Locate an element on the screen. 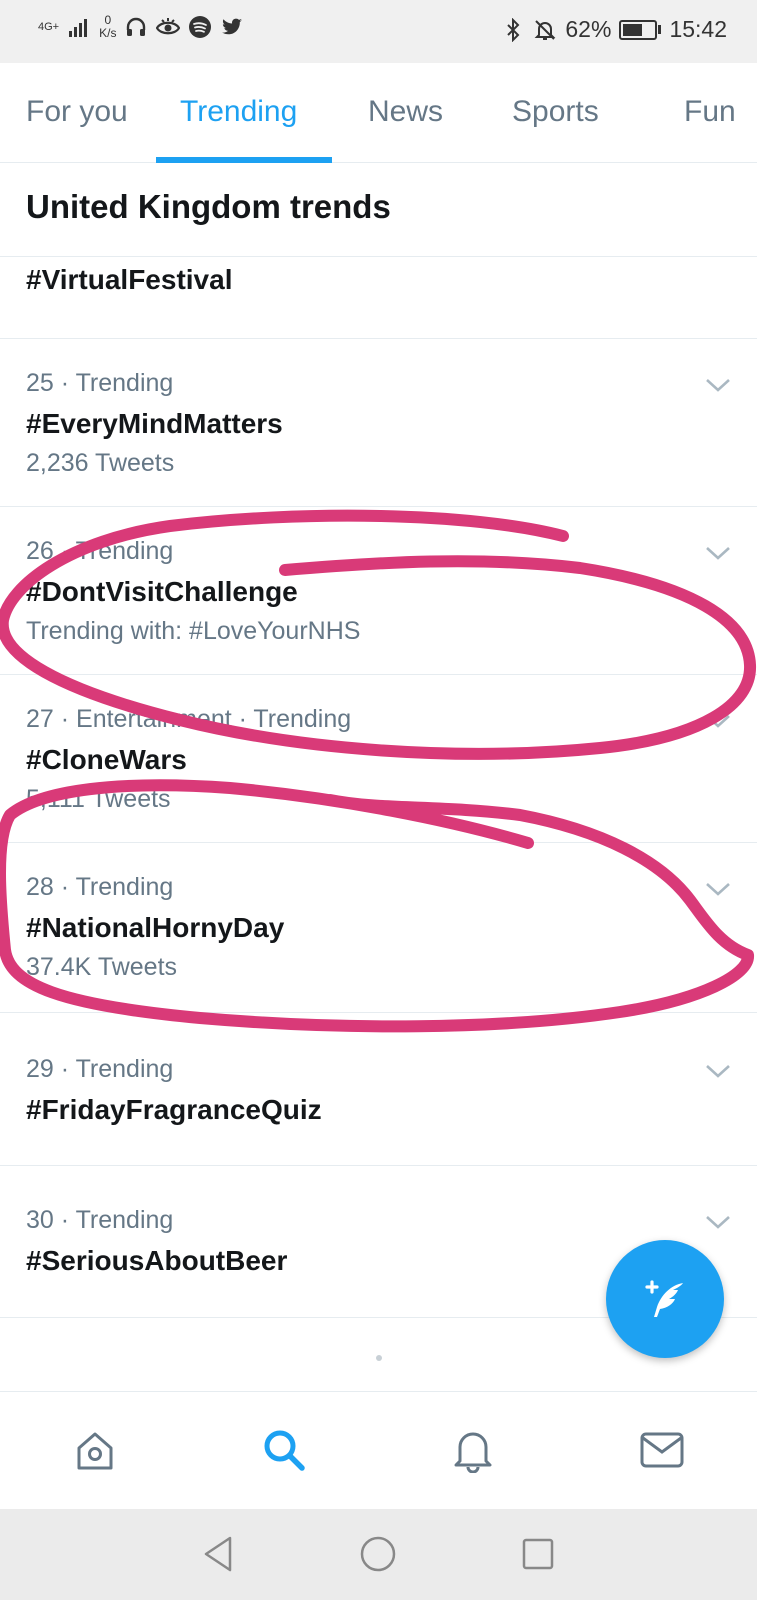  home-circle-icon is located at coordinates (378, 1554).